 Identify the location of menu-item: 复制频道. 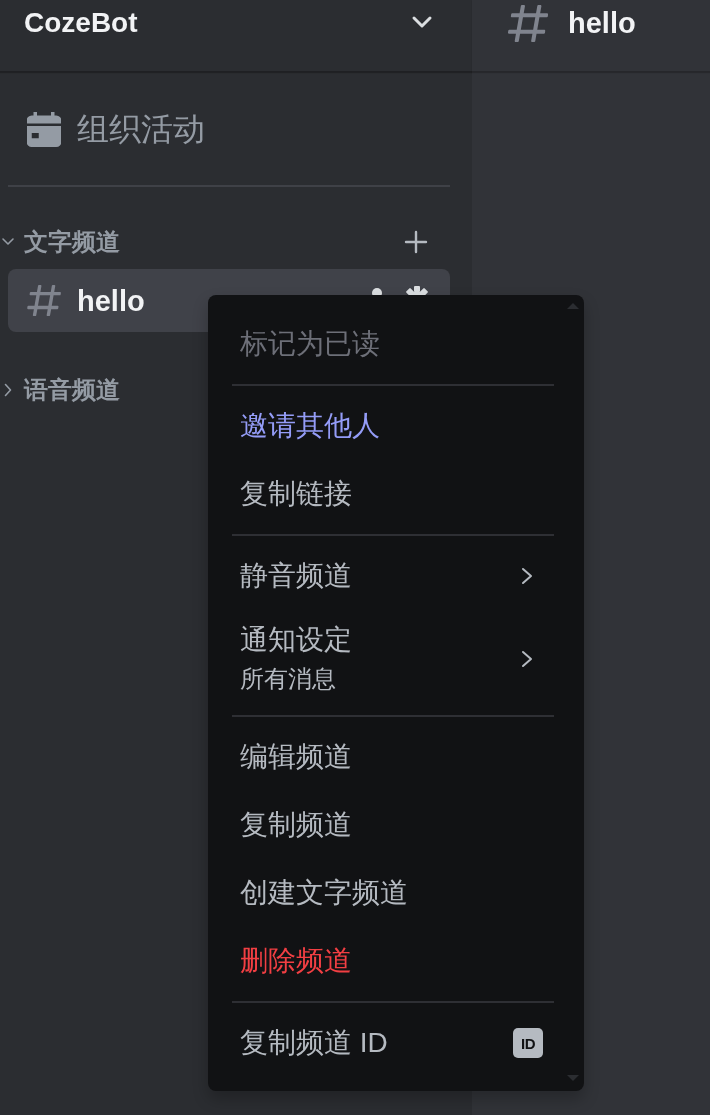
(396, 825).